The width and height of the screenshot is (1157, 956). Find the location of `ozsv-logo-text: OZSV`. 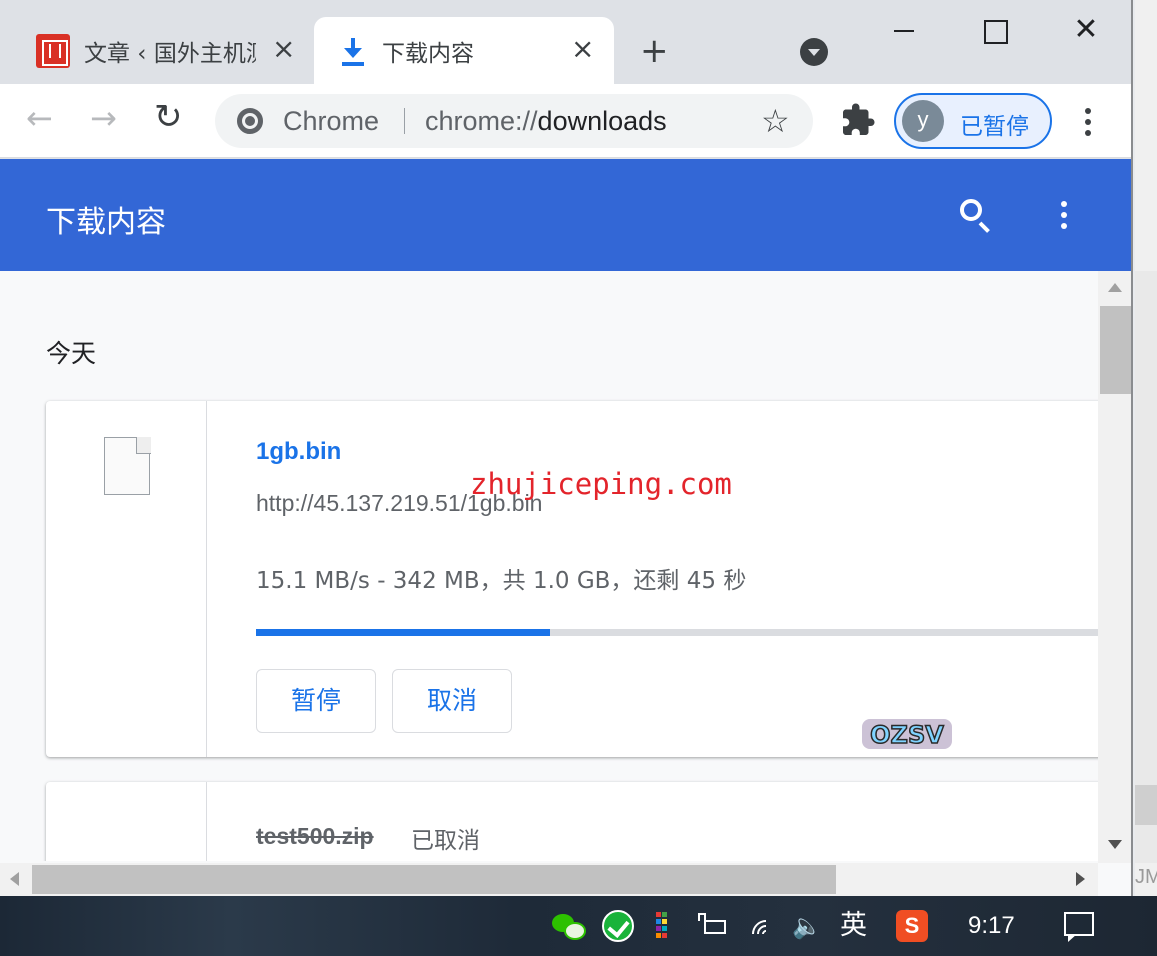

ozsv-logo-text: OZSV is located at coordinates (907, 735).